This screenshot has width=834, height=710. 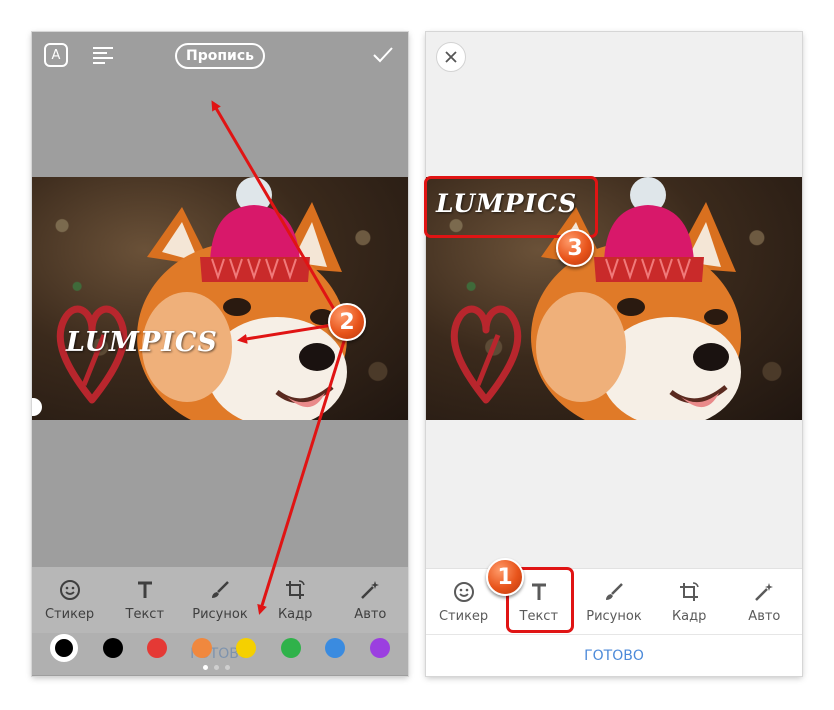 What do you see at coordinates (142, 342) in the screenshot?
I see `overlay-text: LUMPICS` at bounding box center [142, 342].